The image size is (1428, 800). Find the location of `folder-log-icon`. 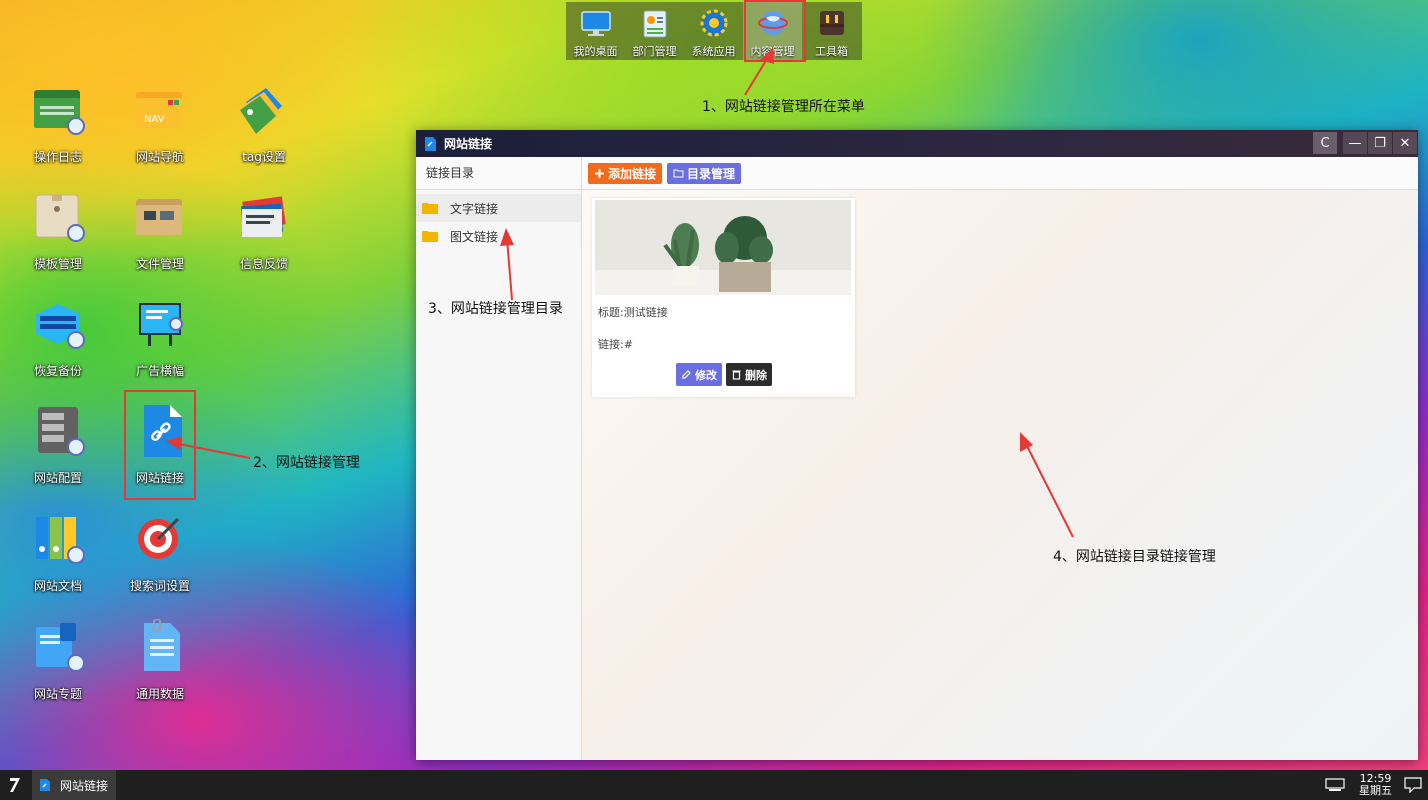

folder-log-icon is located at coordinates (59, 112).